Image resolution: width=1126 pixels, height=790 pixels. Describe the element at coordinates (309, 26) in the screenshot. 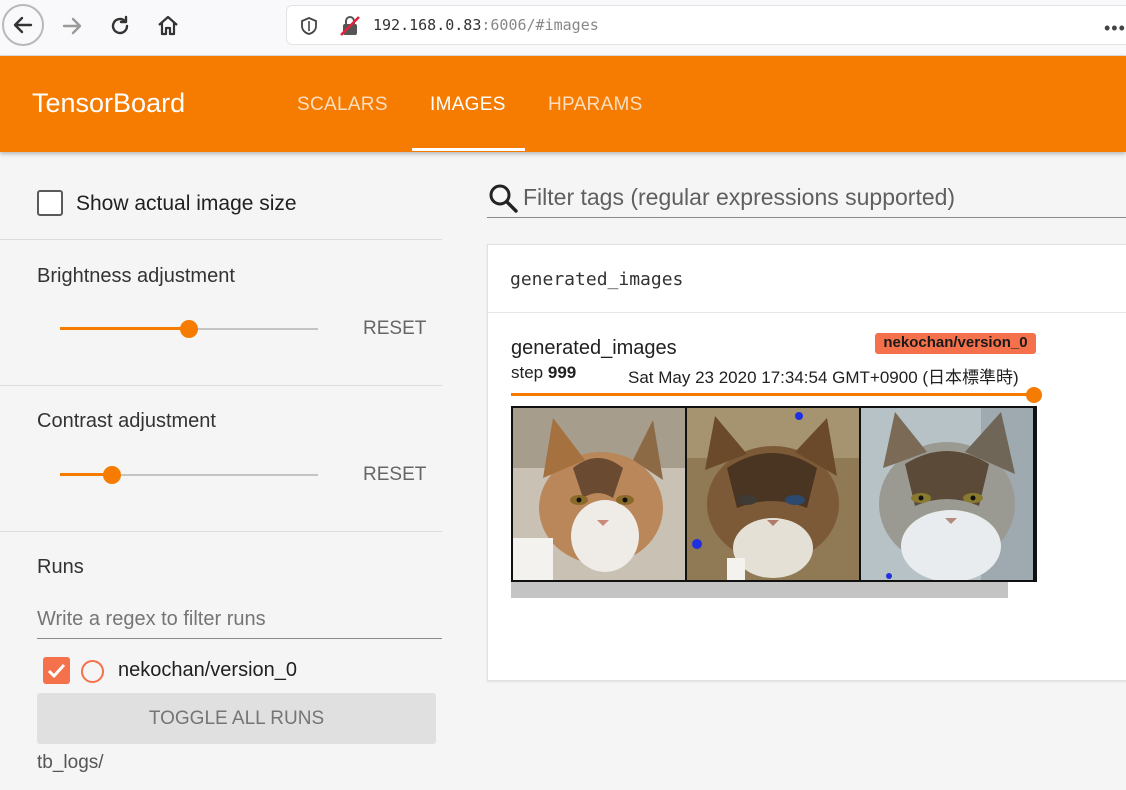

I see `shield-icon` at that location.